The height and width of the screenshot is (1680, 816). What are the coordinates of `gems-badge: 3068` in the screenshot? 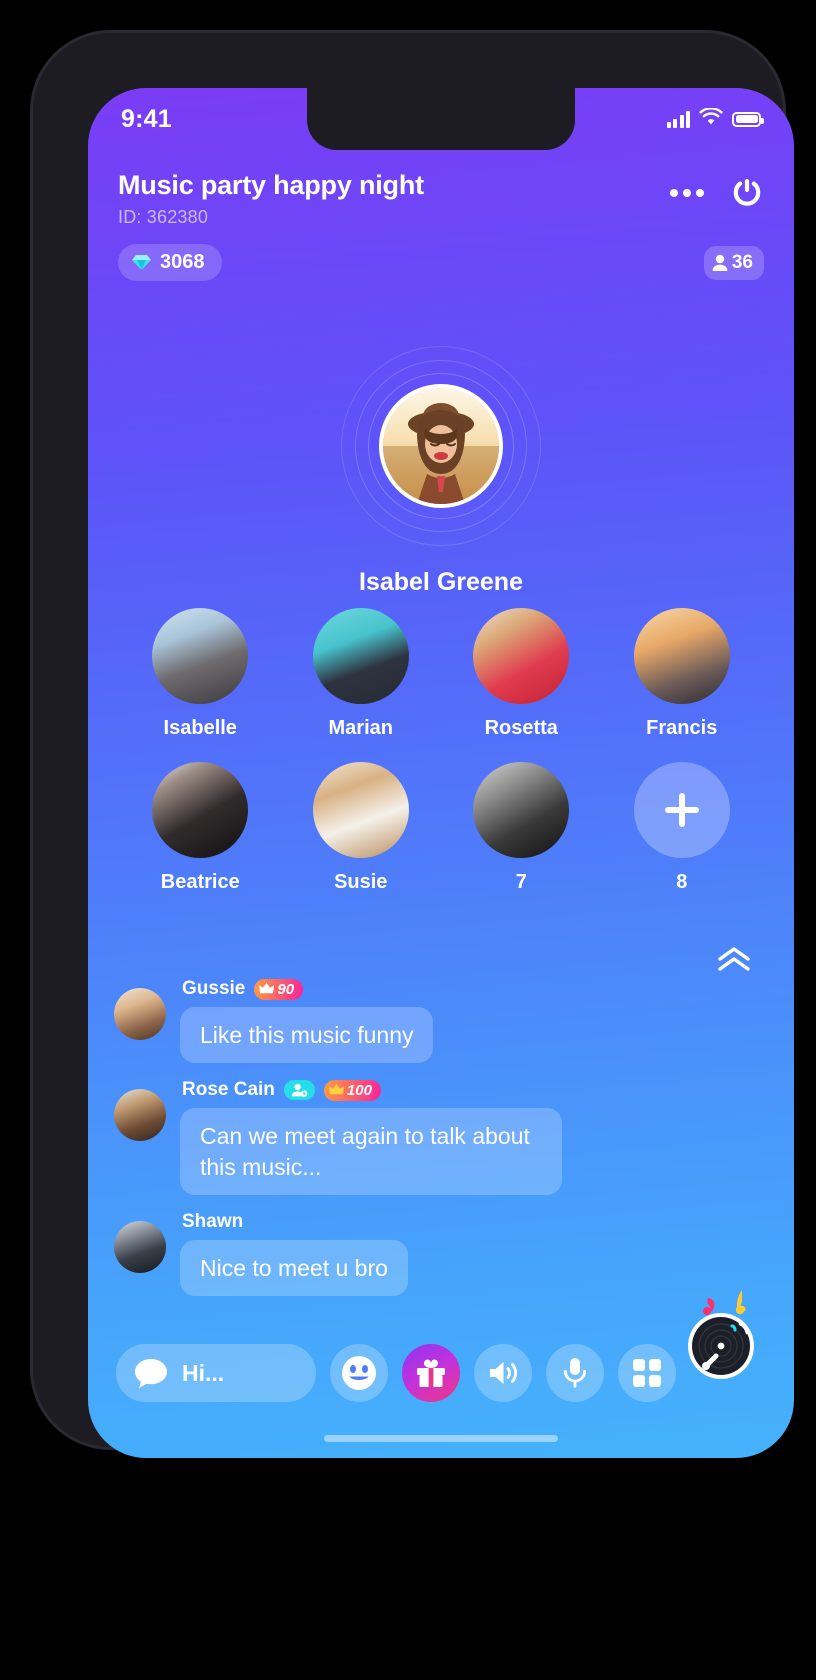 It's located at (170, 262).